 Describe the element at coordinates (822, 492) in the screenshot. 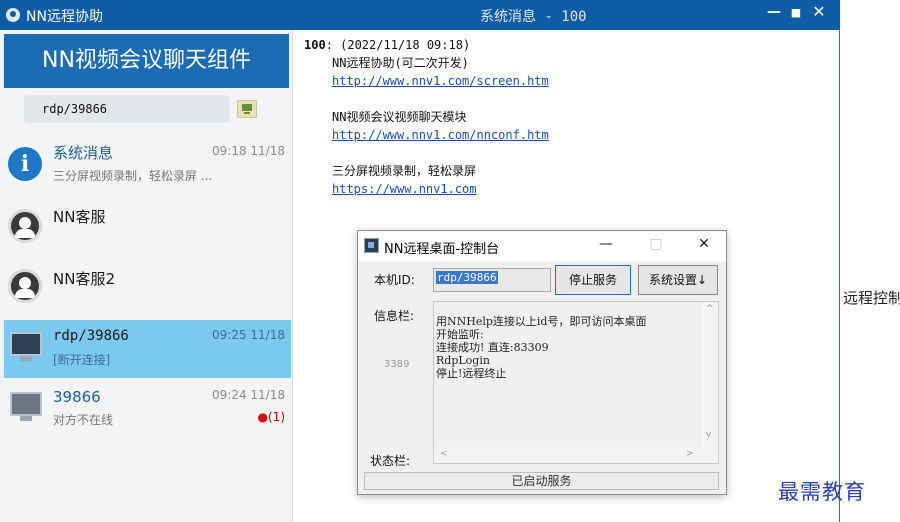

I see `watermark: 最需教育` at that location.